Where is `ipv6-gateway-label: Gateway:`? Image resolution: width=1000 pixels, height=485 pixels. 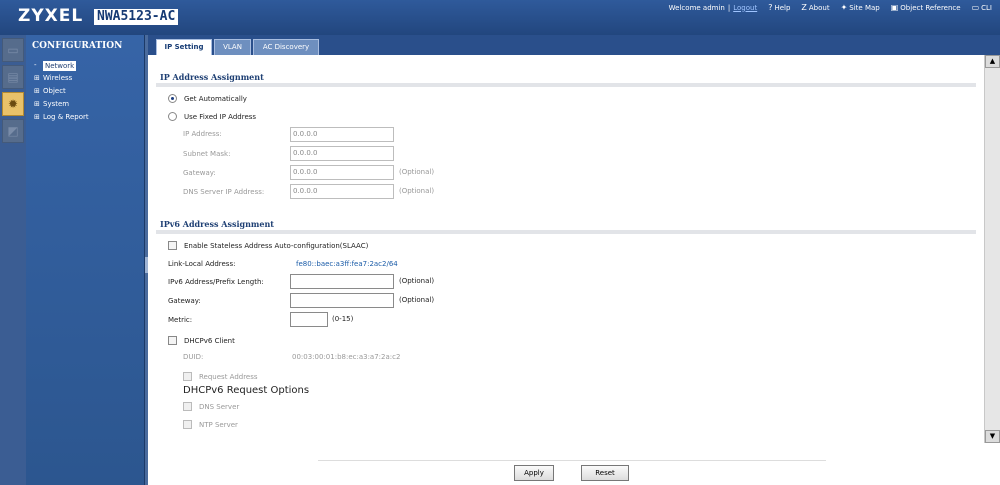
ipv6-gateway-label: Gateway: is located at coordinates (184, 301).